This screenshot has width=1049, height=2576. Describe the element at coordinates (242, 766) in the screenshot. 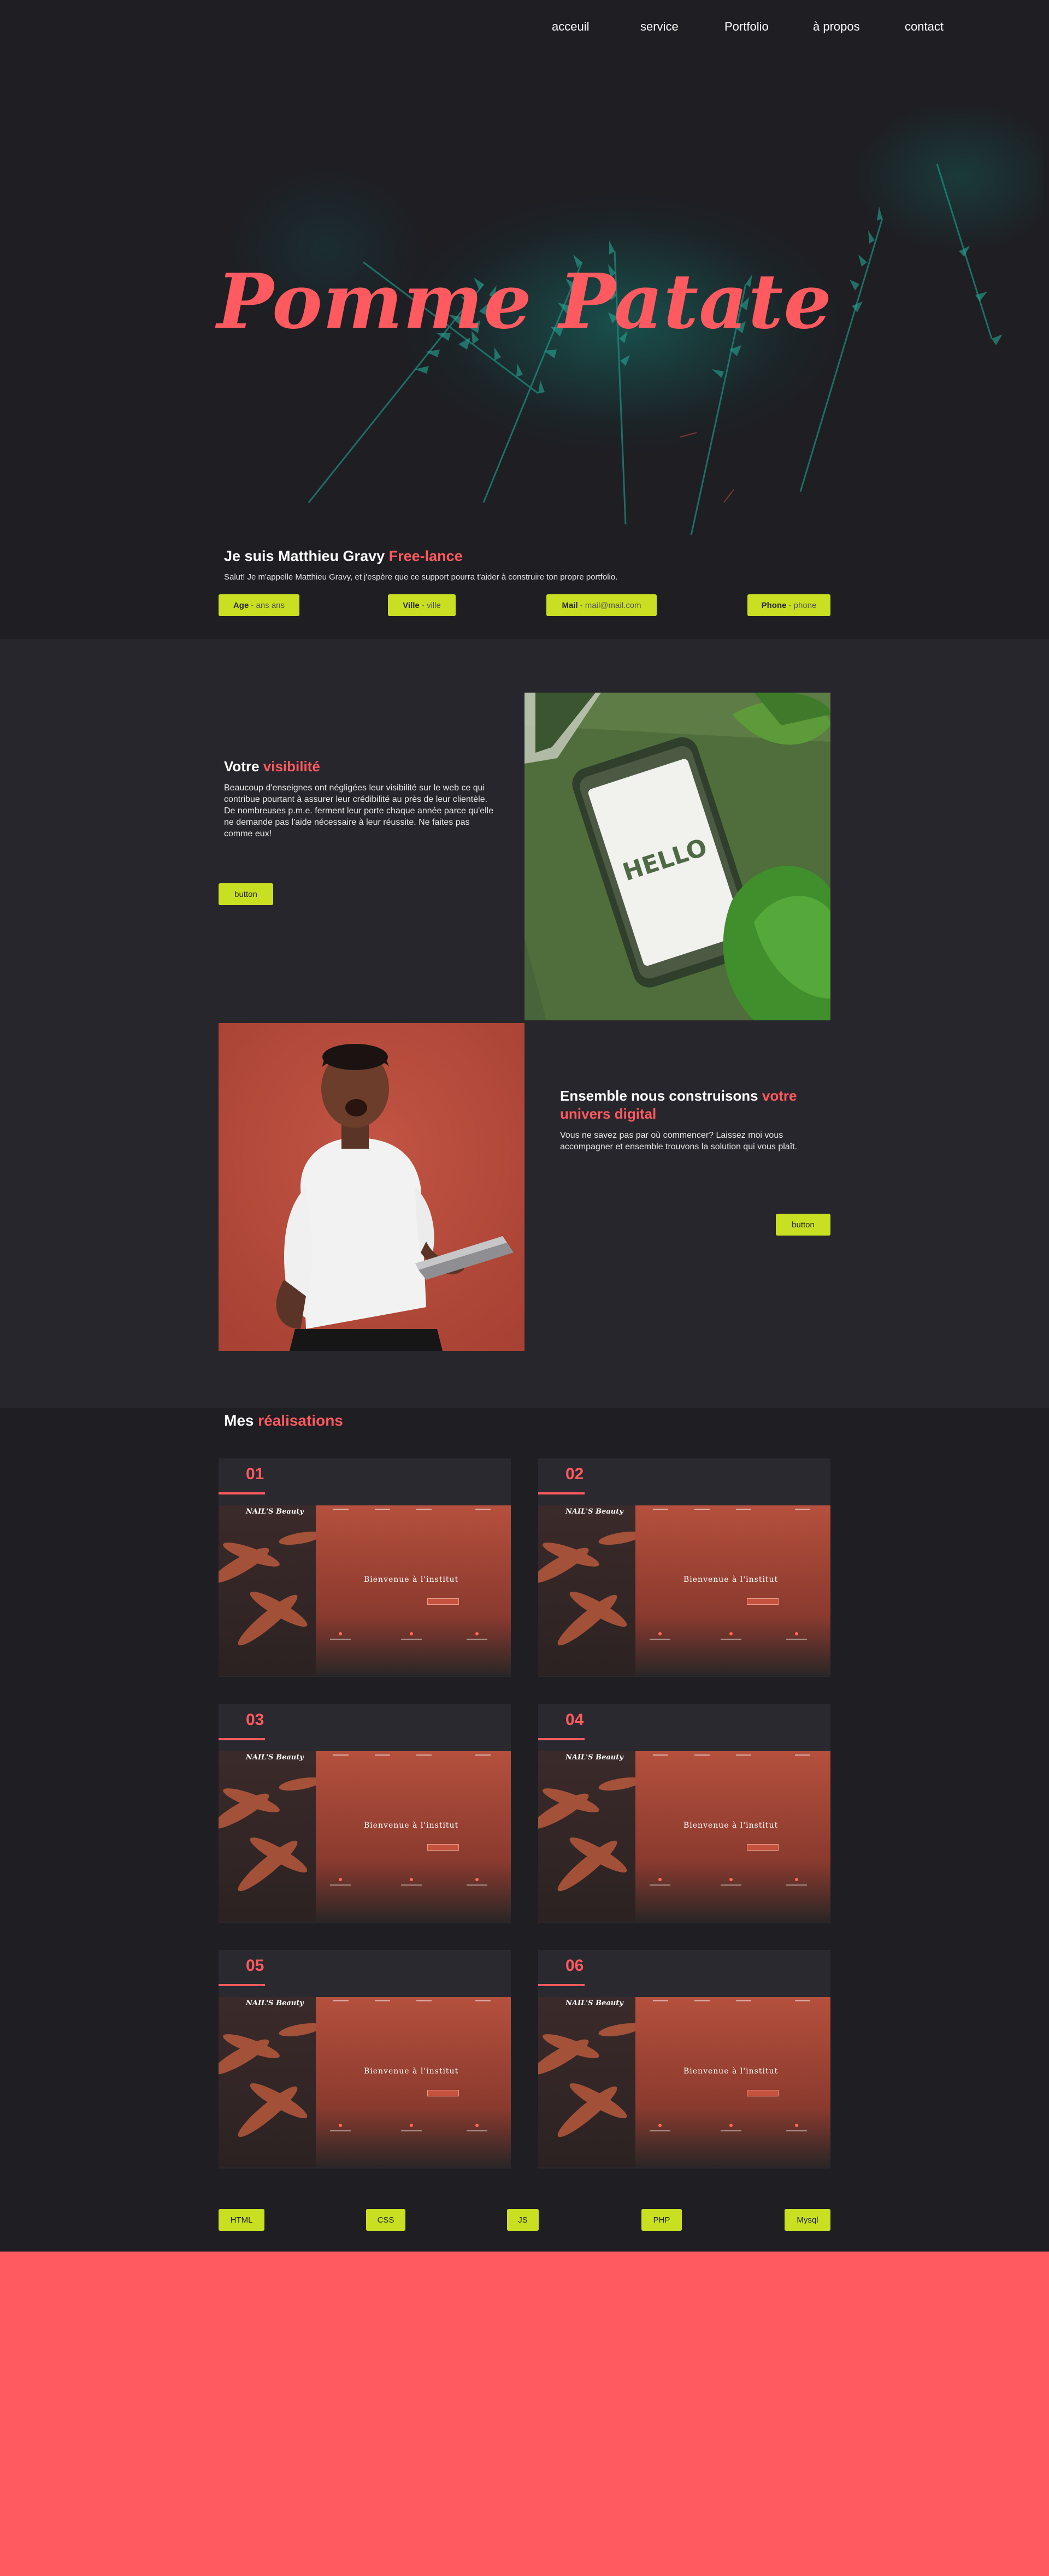

I see `visibility-title-prefix: Votre` at that location.